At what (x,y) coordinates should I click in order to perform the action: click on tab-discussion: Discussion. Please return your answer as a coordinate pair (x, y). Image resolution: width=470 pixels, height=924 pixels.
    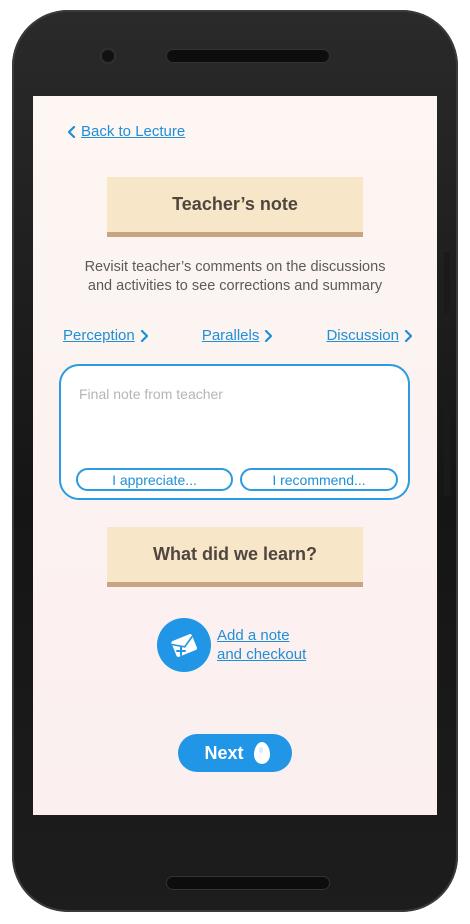
    Looking at the image, I should click on (369, 335).